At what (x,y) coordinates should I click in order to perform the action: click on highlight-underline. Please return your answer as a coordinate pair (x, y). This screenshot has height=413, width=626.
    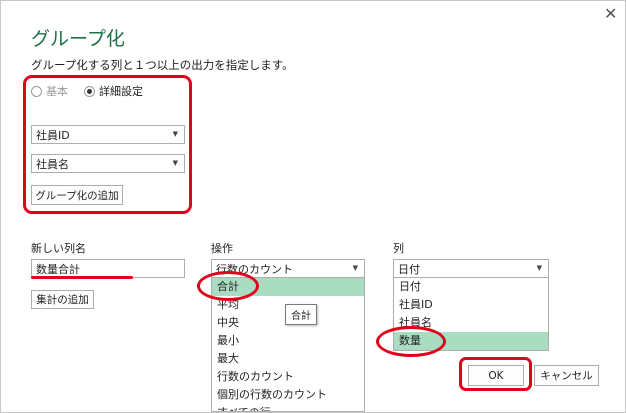
    Looking at the image, I should click on (82, 277).